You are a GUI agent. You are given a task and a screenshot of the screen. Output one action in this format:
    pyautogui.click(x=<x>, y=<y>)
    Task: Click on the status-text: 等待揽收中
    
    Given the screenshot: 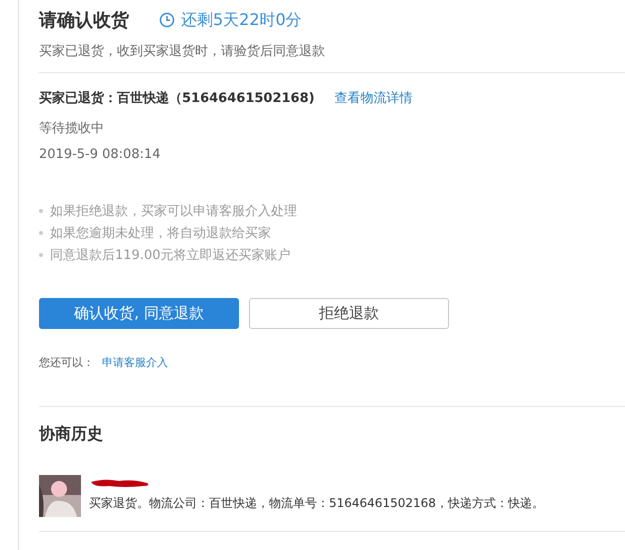 What is the action you would take?
    pyautogui.click(x=72, y=128)
    